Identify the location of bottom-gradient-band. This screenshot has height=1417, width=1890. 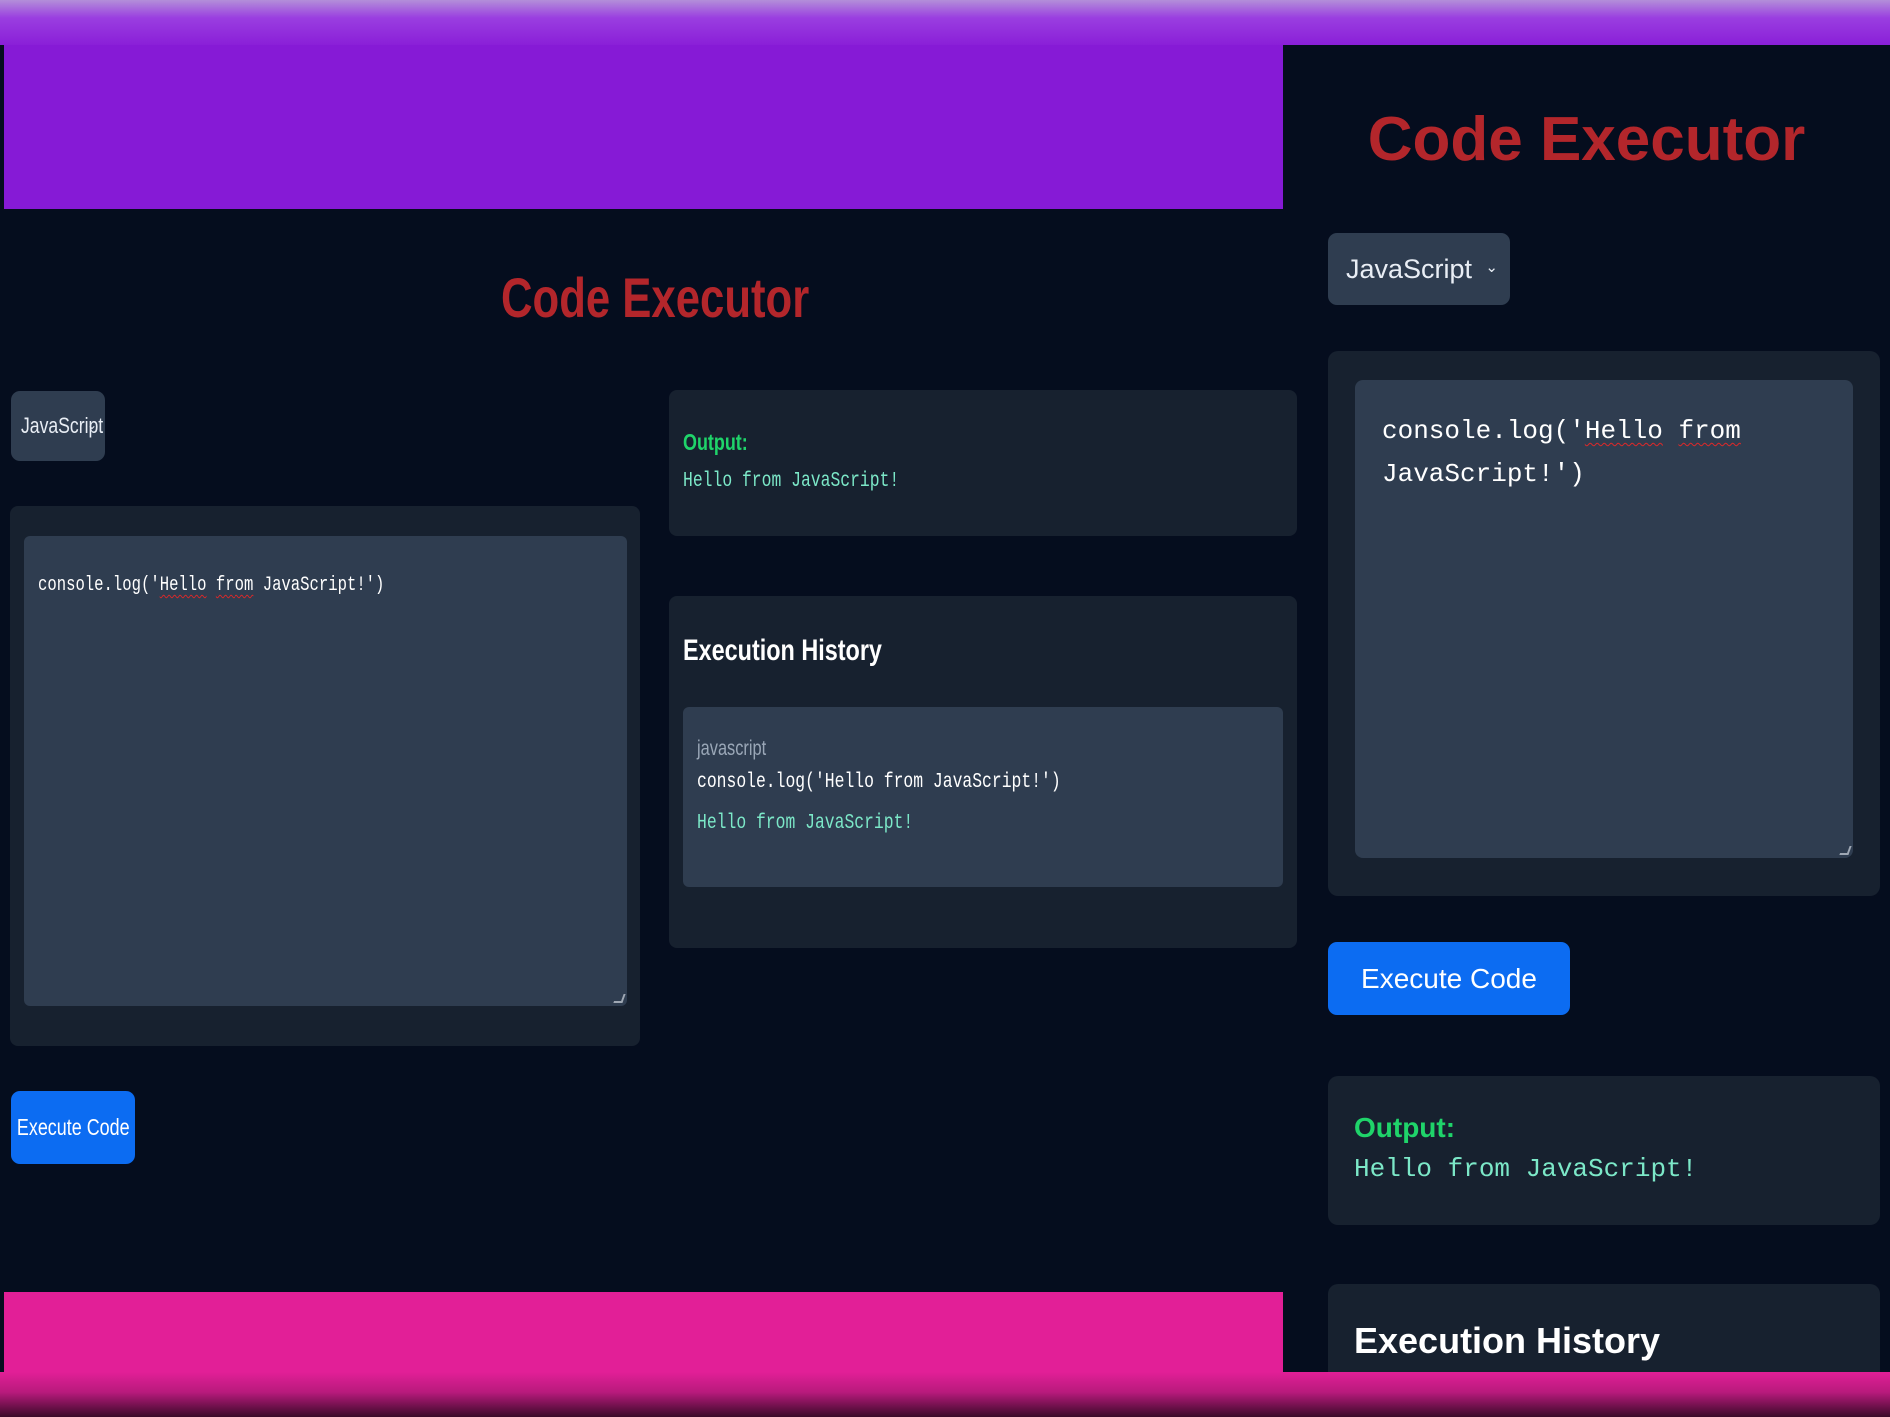
(945, 1394).